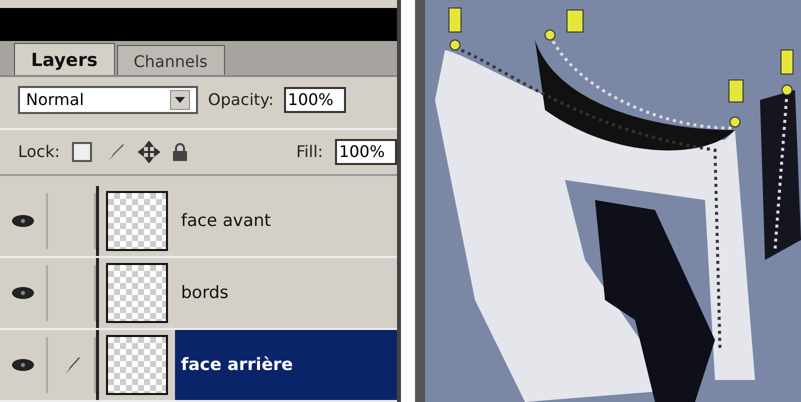 This screenshot has height=402, width=801. Describe the element at coordinates (225, 221) in the screenshot. I see `layer-name: face avant` at that location.